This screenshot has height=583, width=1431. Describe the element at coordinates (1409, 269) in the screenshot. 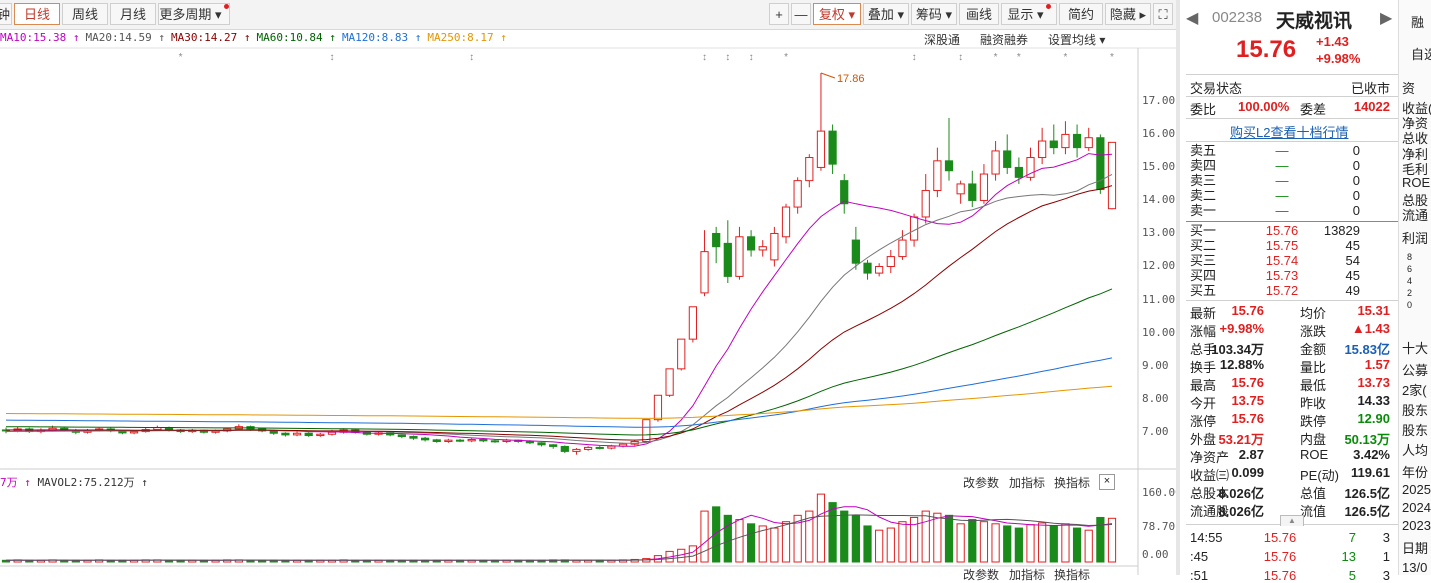

I see `f10-item: 6` at that location.